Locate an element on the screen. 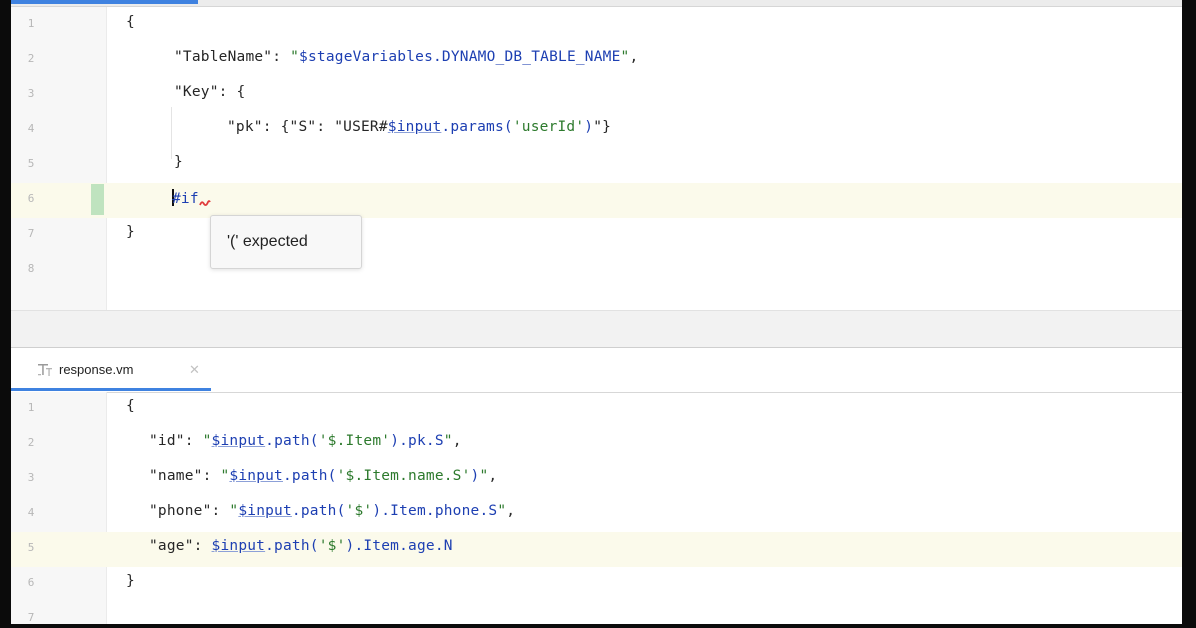 This screenshot has width=1196, height=628. code-line-current: 5 "age": $input.path('$').Item.age.N is located at coordinates (596, 549).